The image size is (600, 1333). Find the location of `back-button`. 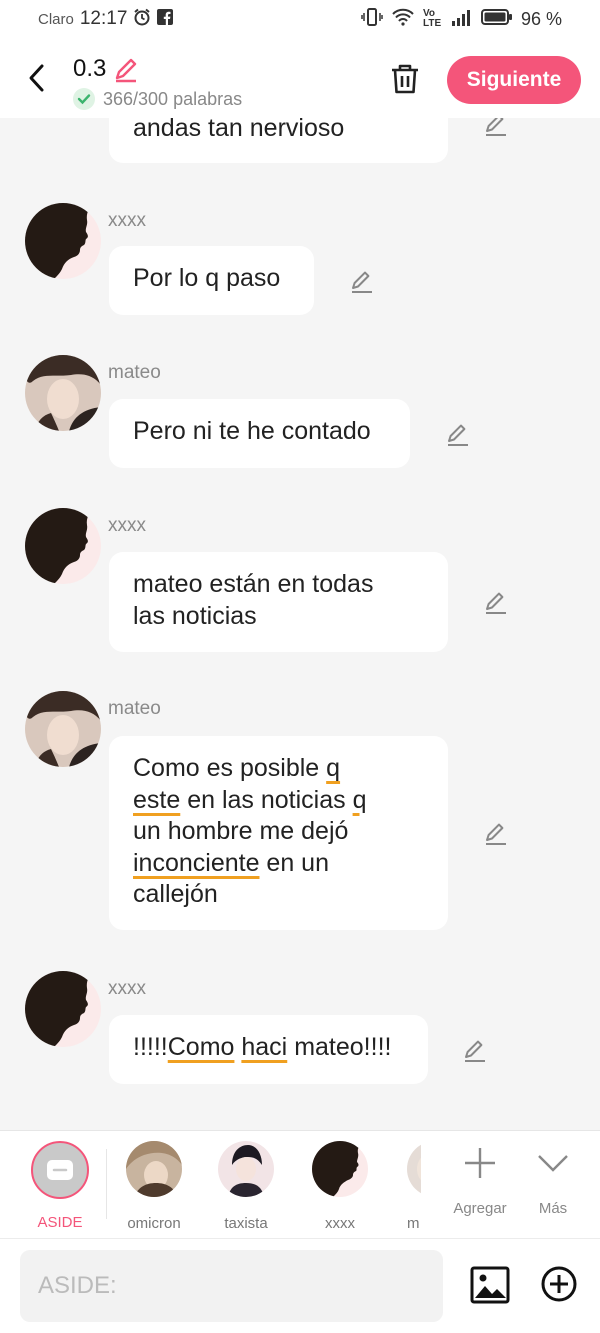

back-button is located at coordinates (37, 78).